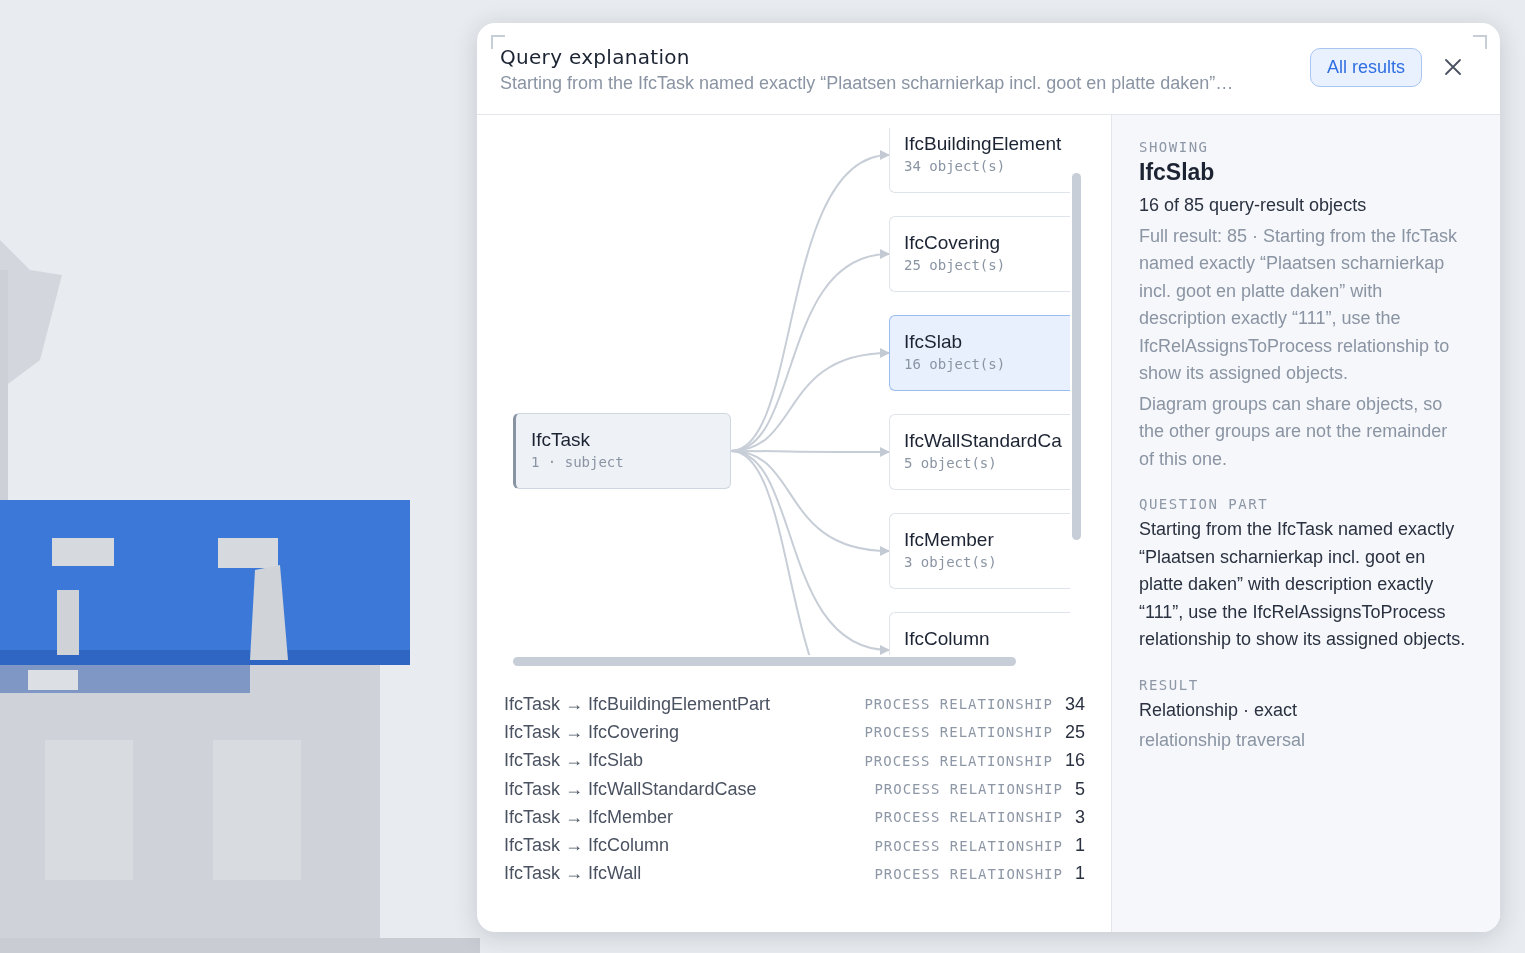 This screenshot has width=1525, height=953. I want to click on target-node: IfcWallStandardCa 5 object(s), so click(979, 452).